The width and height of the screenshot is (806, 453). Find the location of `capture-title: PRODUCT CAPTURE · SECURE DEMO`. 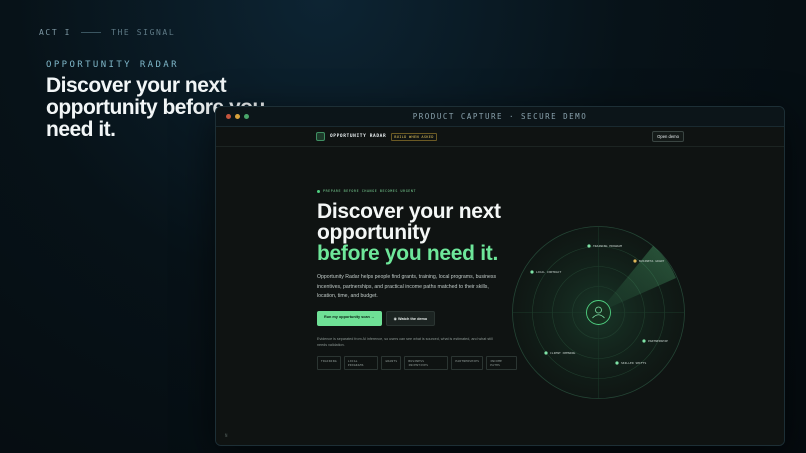

capture-title: PRODUCT CAPTURE · SECURE DEMO is located at coordinates (500, 117).